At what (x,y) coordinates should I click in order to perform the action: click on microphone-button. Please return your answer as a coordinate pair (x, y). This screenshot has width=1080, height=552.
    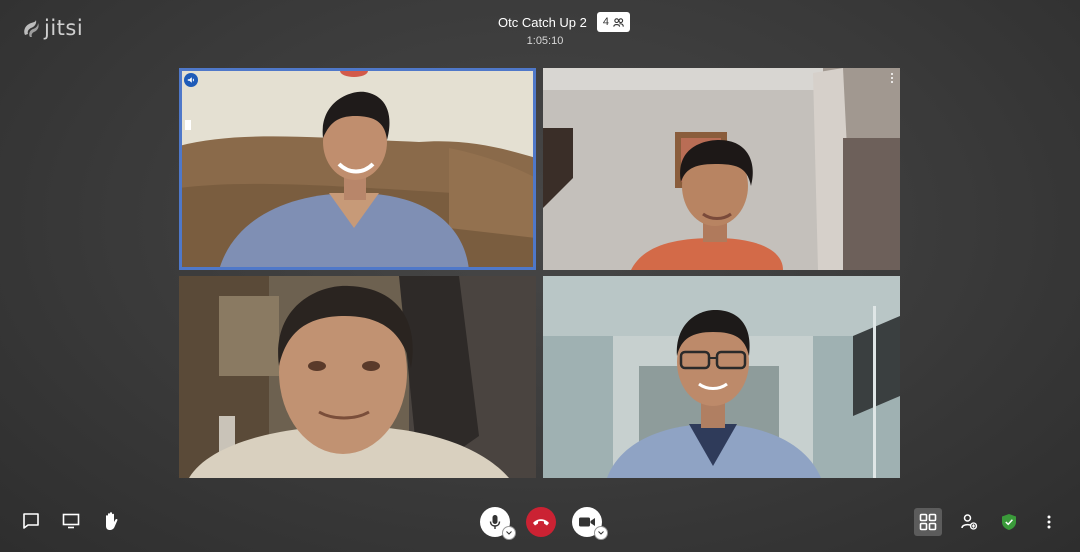
    Looking at the image, I should click on (498, 523).